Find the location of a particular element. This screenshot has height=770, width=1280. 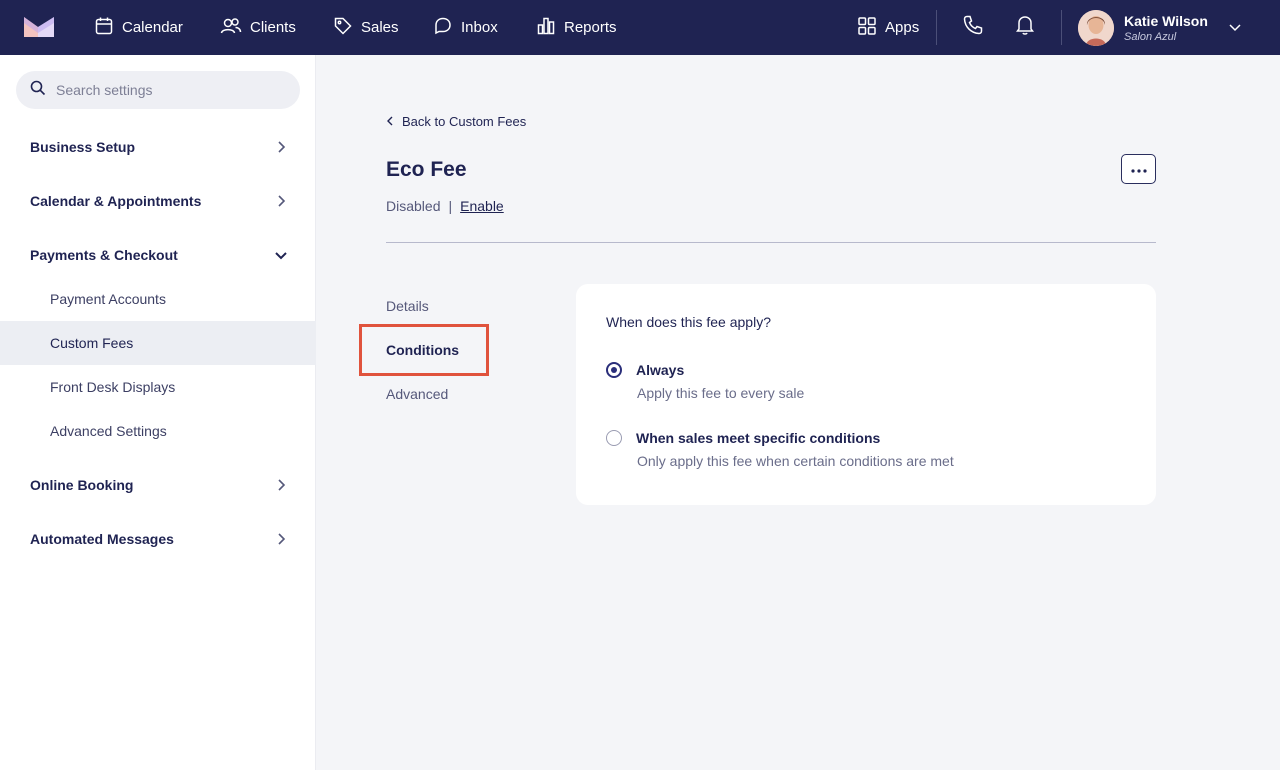

grid-icon is located at coordinates (871, 28).